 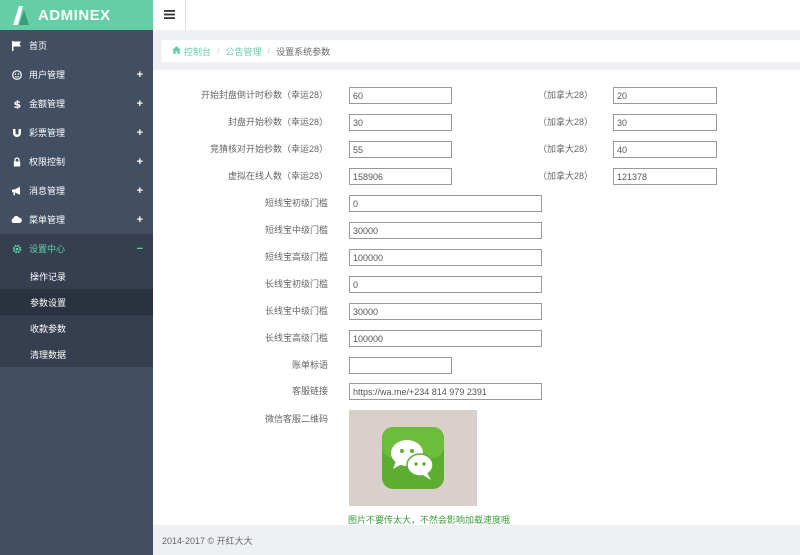 I want to click on countdown-lucky28-input, so click(x=400, y=95).